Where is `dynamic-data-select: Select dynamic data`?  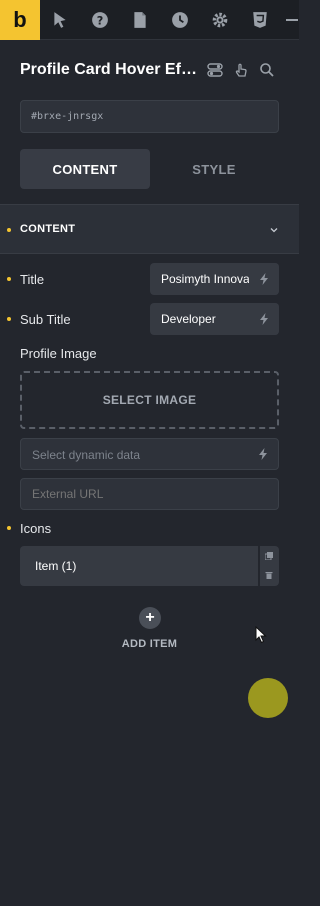 dynamic-data-select: Select dynamic data is located at coordinates (149, 454).